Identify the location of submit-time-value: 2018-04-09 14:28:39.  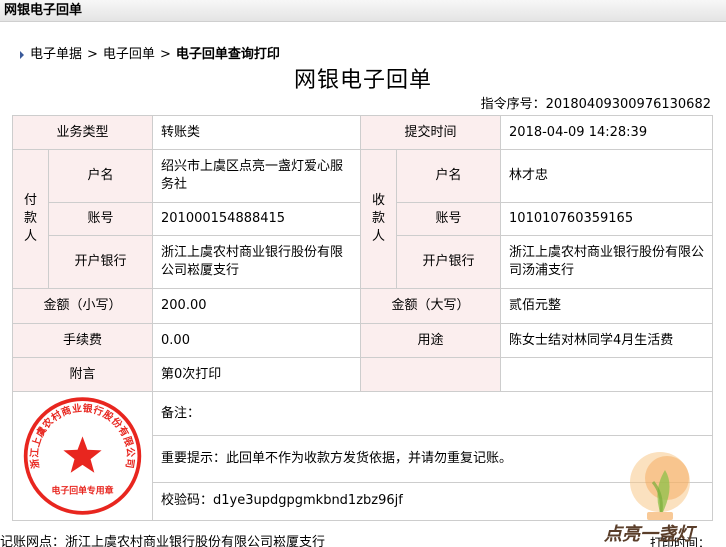
(607, 132).